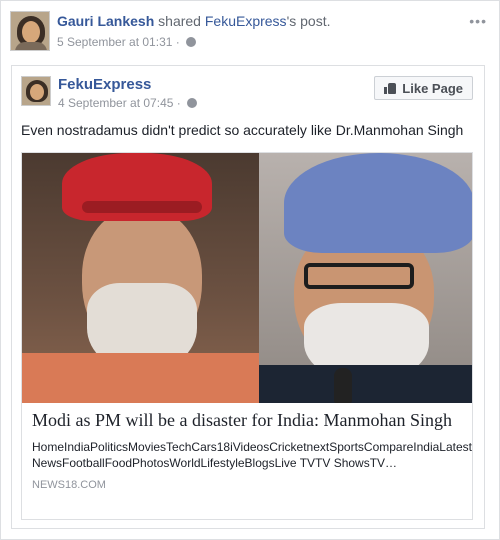 The image size is (500, 540). I want to click on shared-action: shared, so click(179, 21).